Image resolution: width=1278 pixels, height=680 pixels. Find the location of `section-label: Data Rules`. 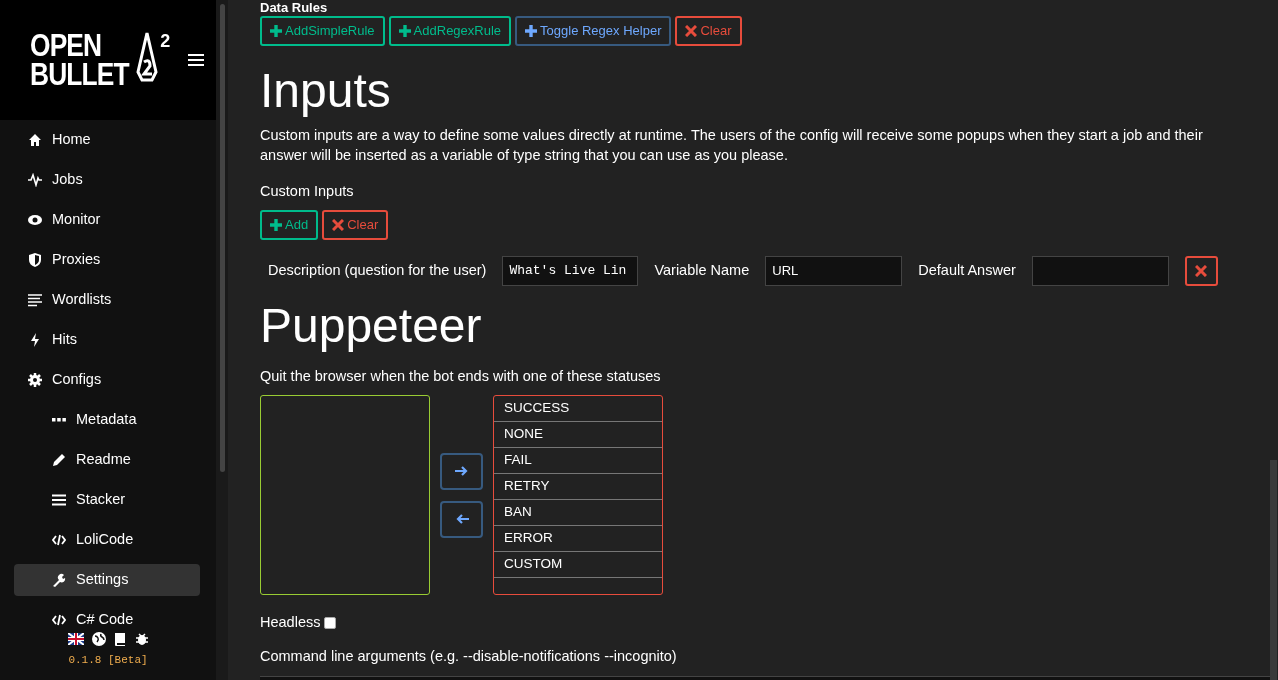

section-label: Data Rules is located at coordinates (294, 7).